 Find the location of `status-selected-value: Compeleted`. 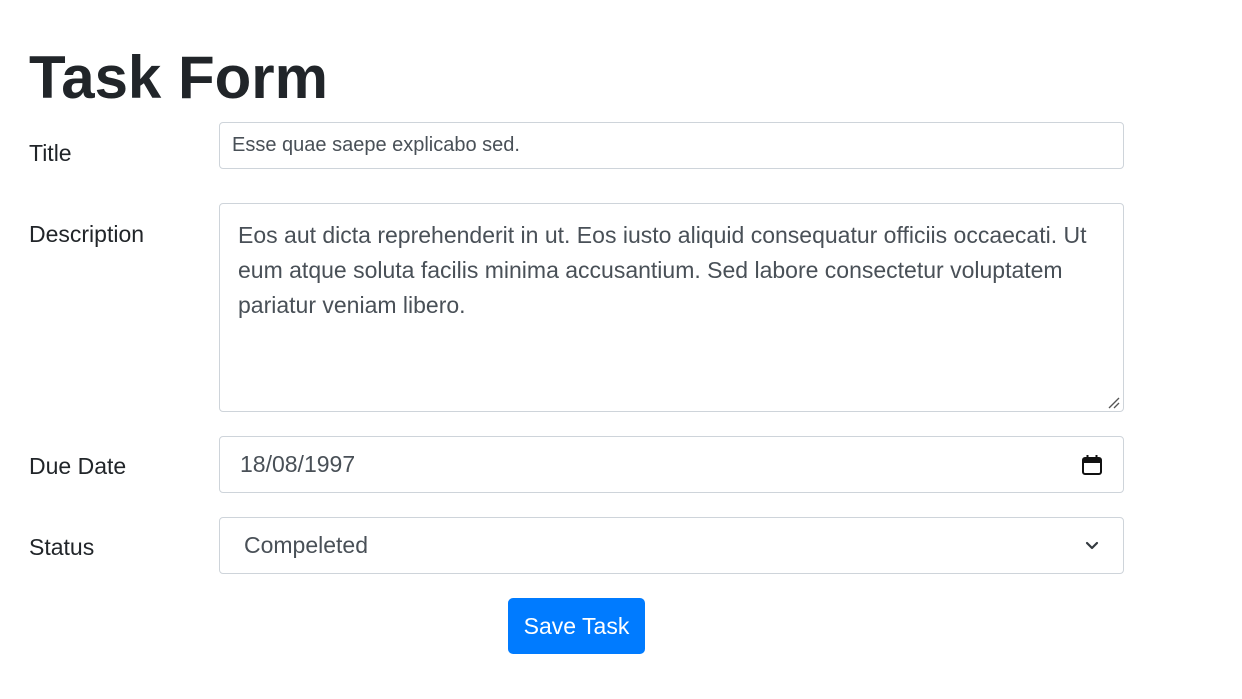

status-selected-value: Compeleted is located at coordinates (306, 545).